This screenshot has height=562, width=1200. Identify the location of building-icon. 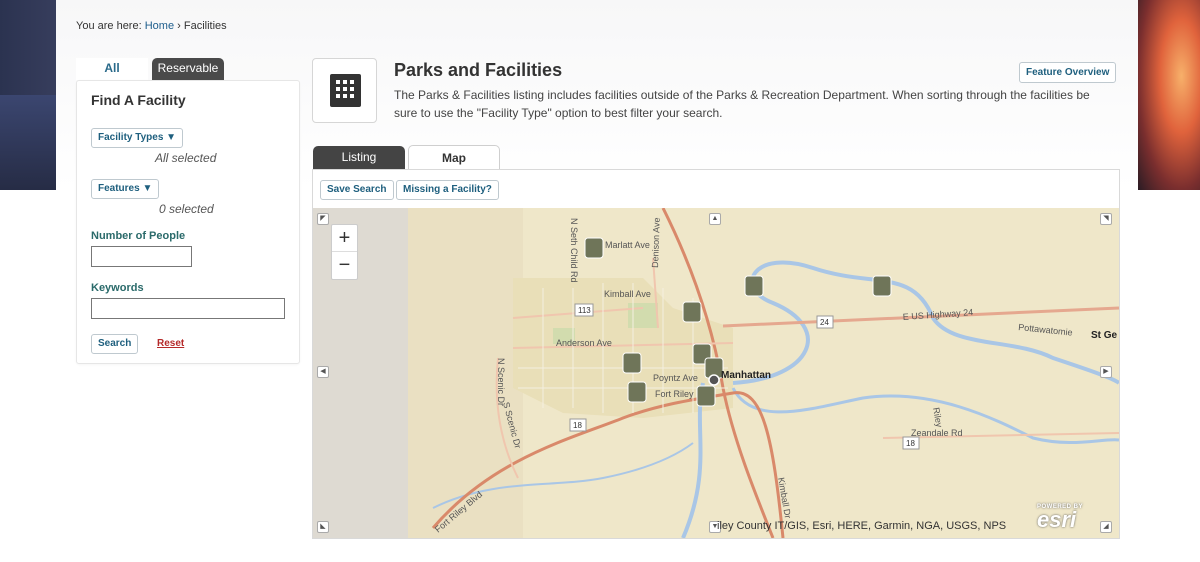
(345, 90).